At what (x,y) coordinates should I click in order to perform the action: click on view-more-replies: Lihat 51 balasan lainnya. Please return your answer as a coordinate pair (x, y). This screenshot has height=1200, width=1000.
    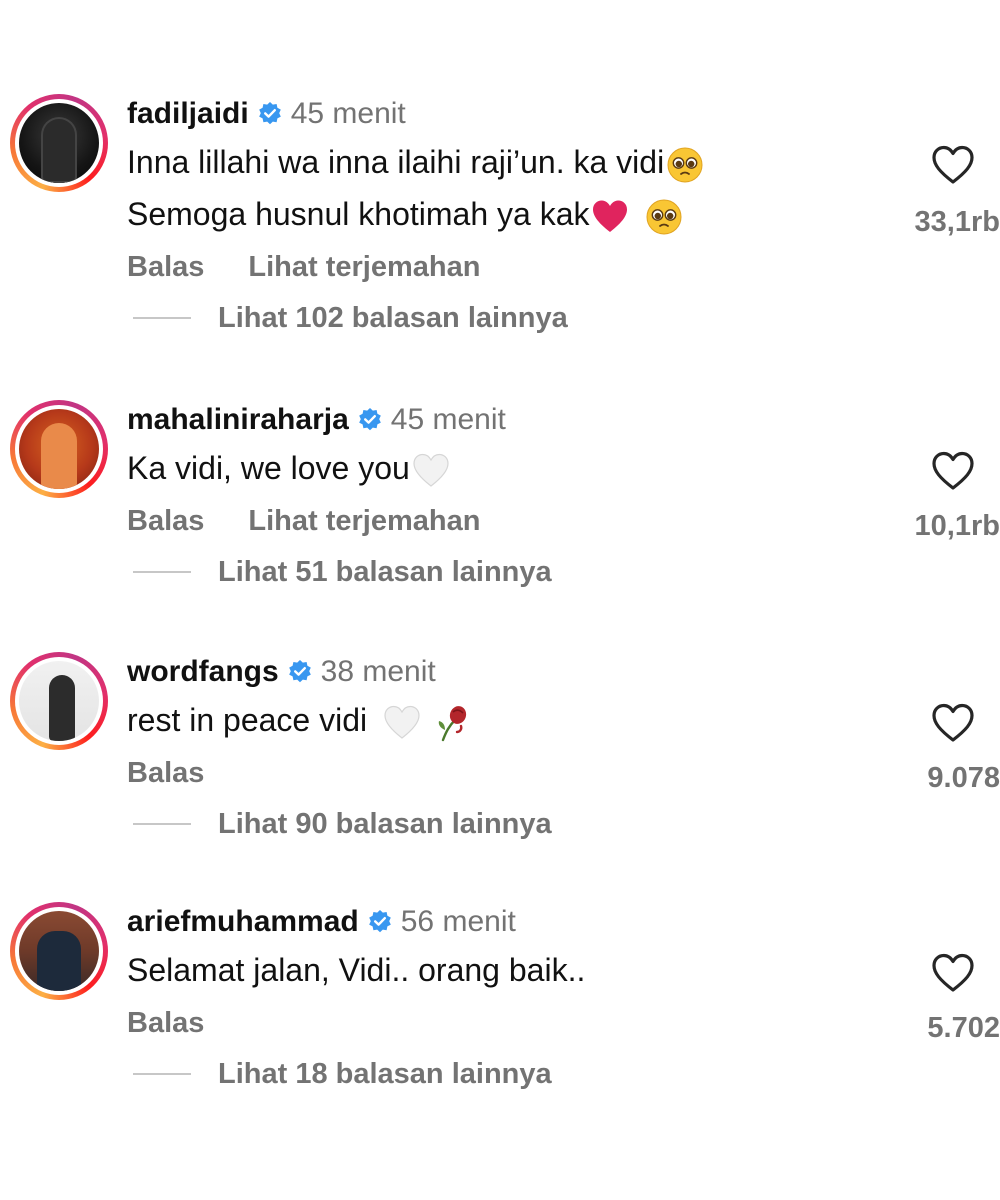
    Looking at the image, I should click on (507, 572).